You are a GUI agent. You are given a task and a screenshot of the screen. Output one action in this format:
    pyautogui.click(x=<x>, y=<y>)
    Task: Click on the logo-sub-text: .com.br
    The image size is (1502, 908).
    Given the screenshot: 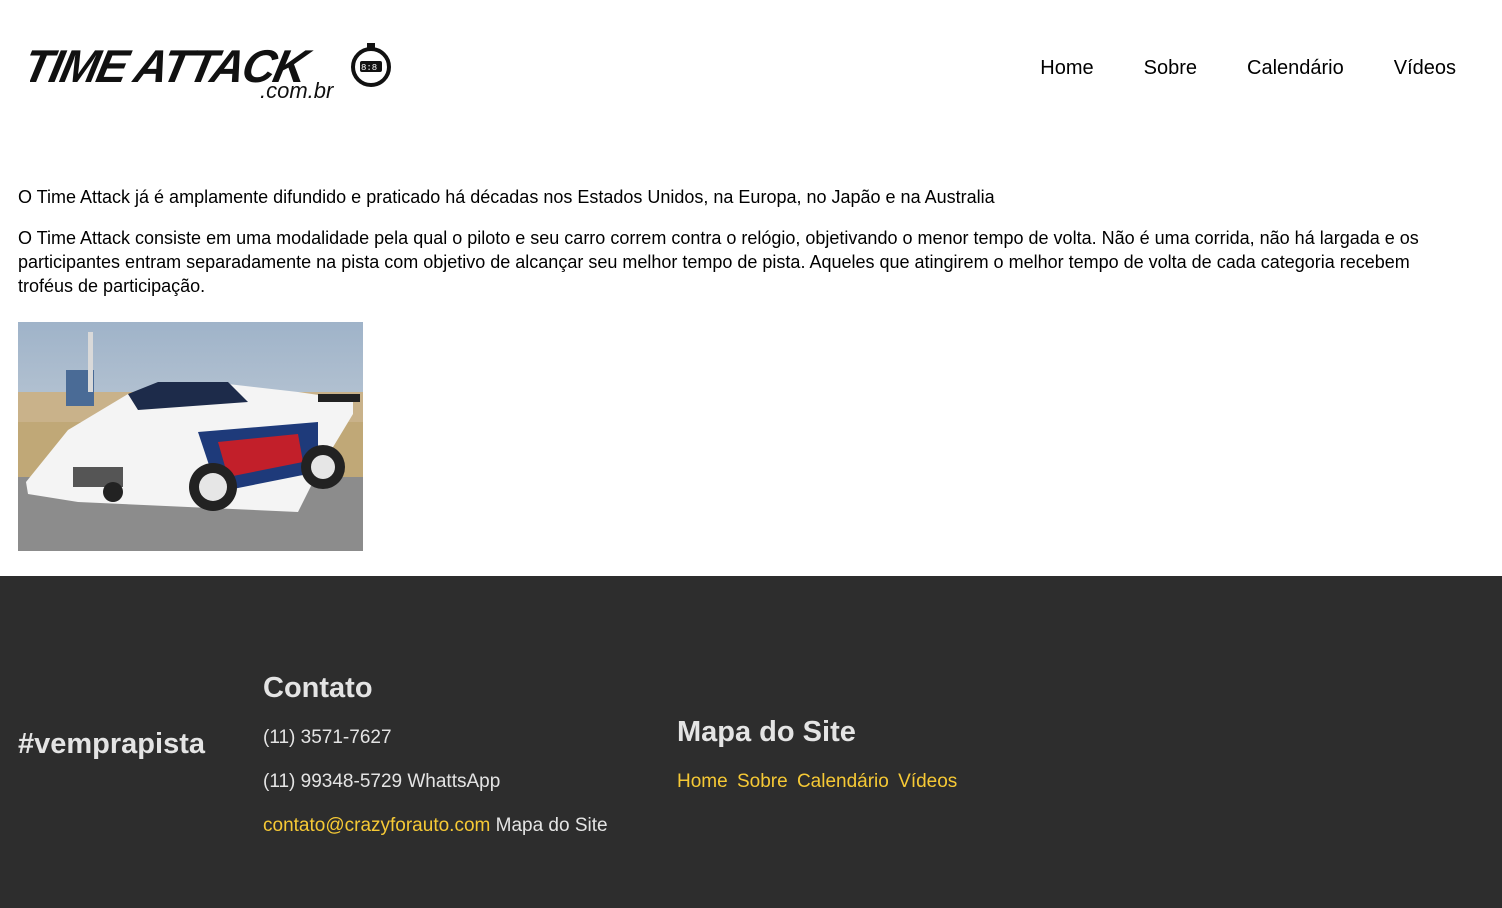 What is the action you would take?
    pyautogui.click(x=297, y=90)
    